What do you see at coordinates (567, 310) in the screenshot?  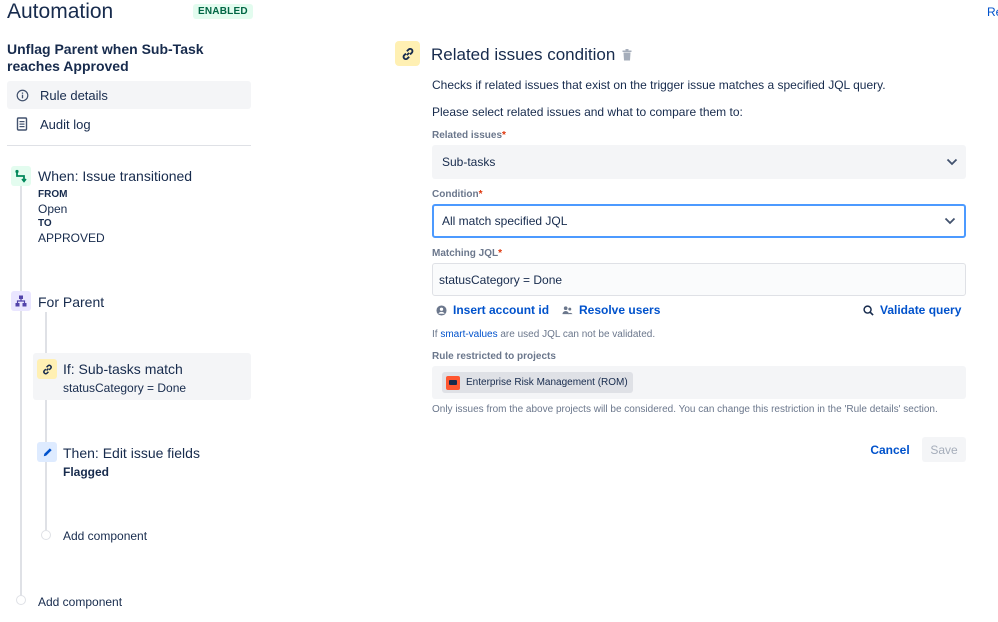 I see `users-icon` at bounding box center [567, 310].